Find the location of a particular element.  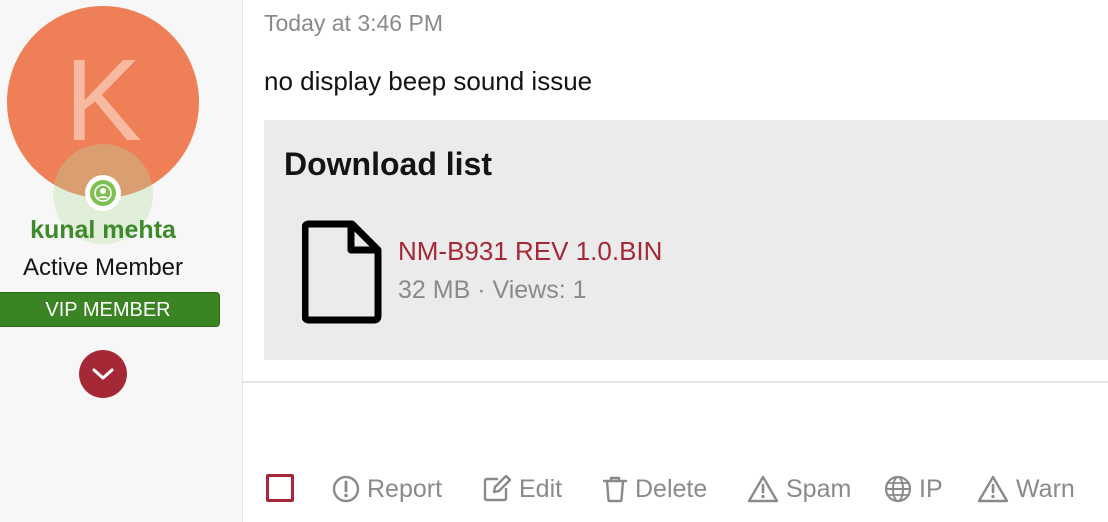

spam-button: Spam is located at coordinates (799, 489).